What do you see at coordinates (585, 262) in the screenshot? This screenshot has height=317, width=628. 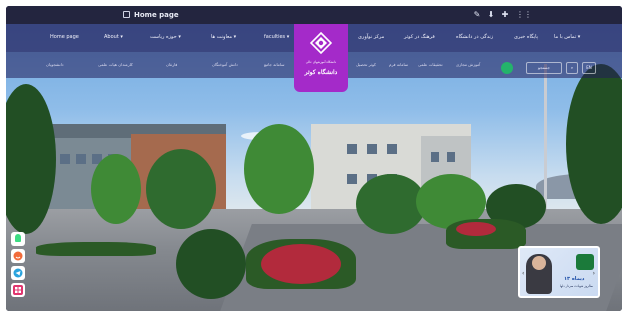 I see `emblem-icon` at bounding box center [585, 262].